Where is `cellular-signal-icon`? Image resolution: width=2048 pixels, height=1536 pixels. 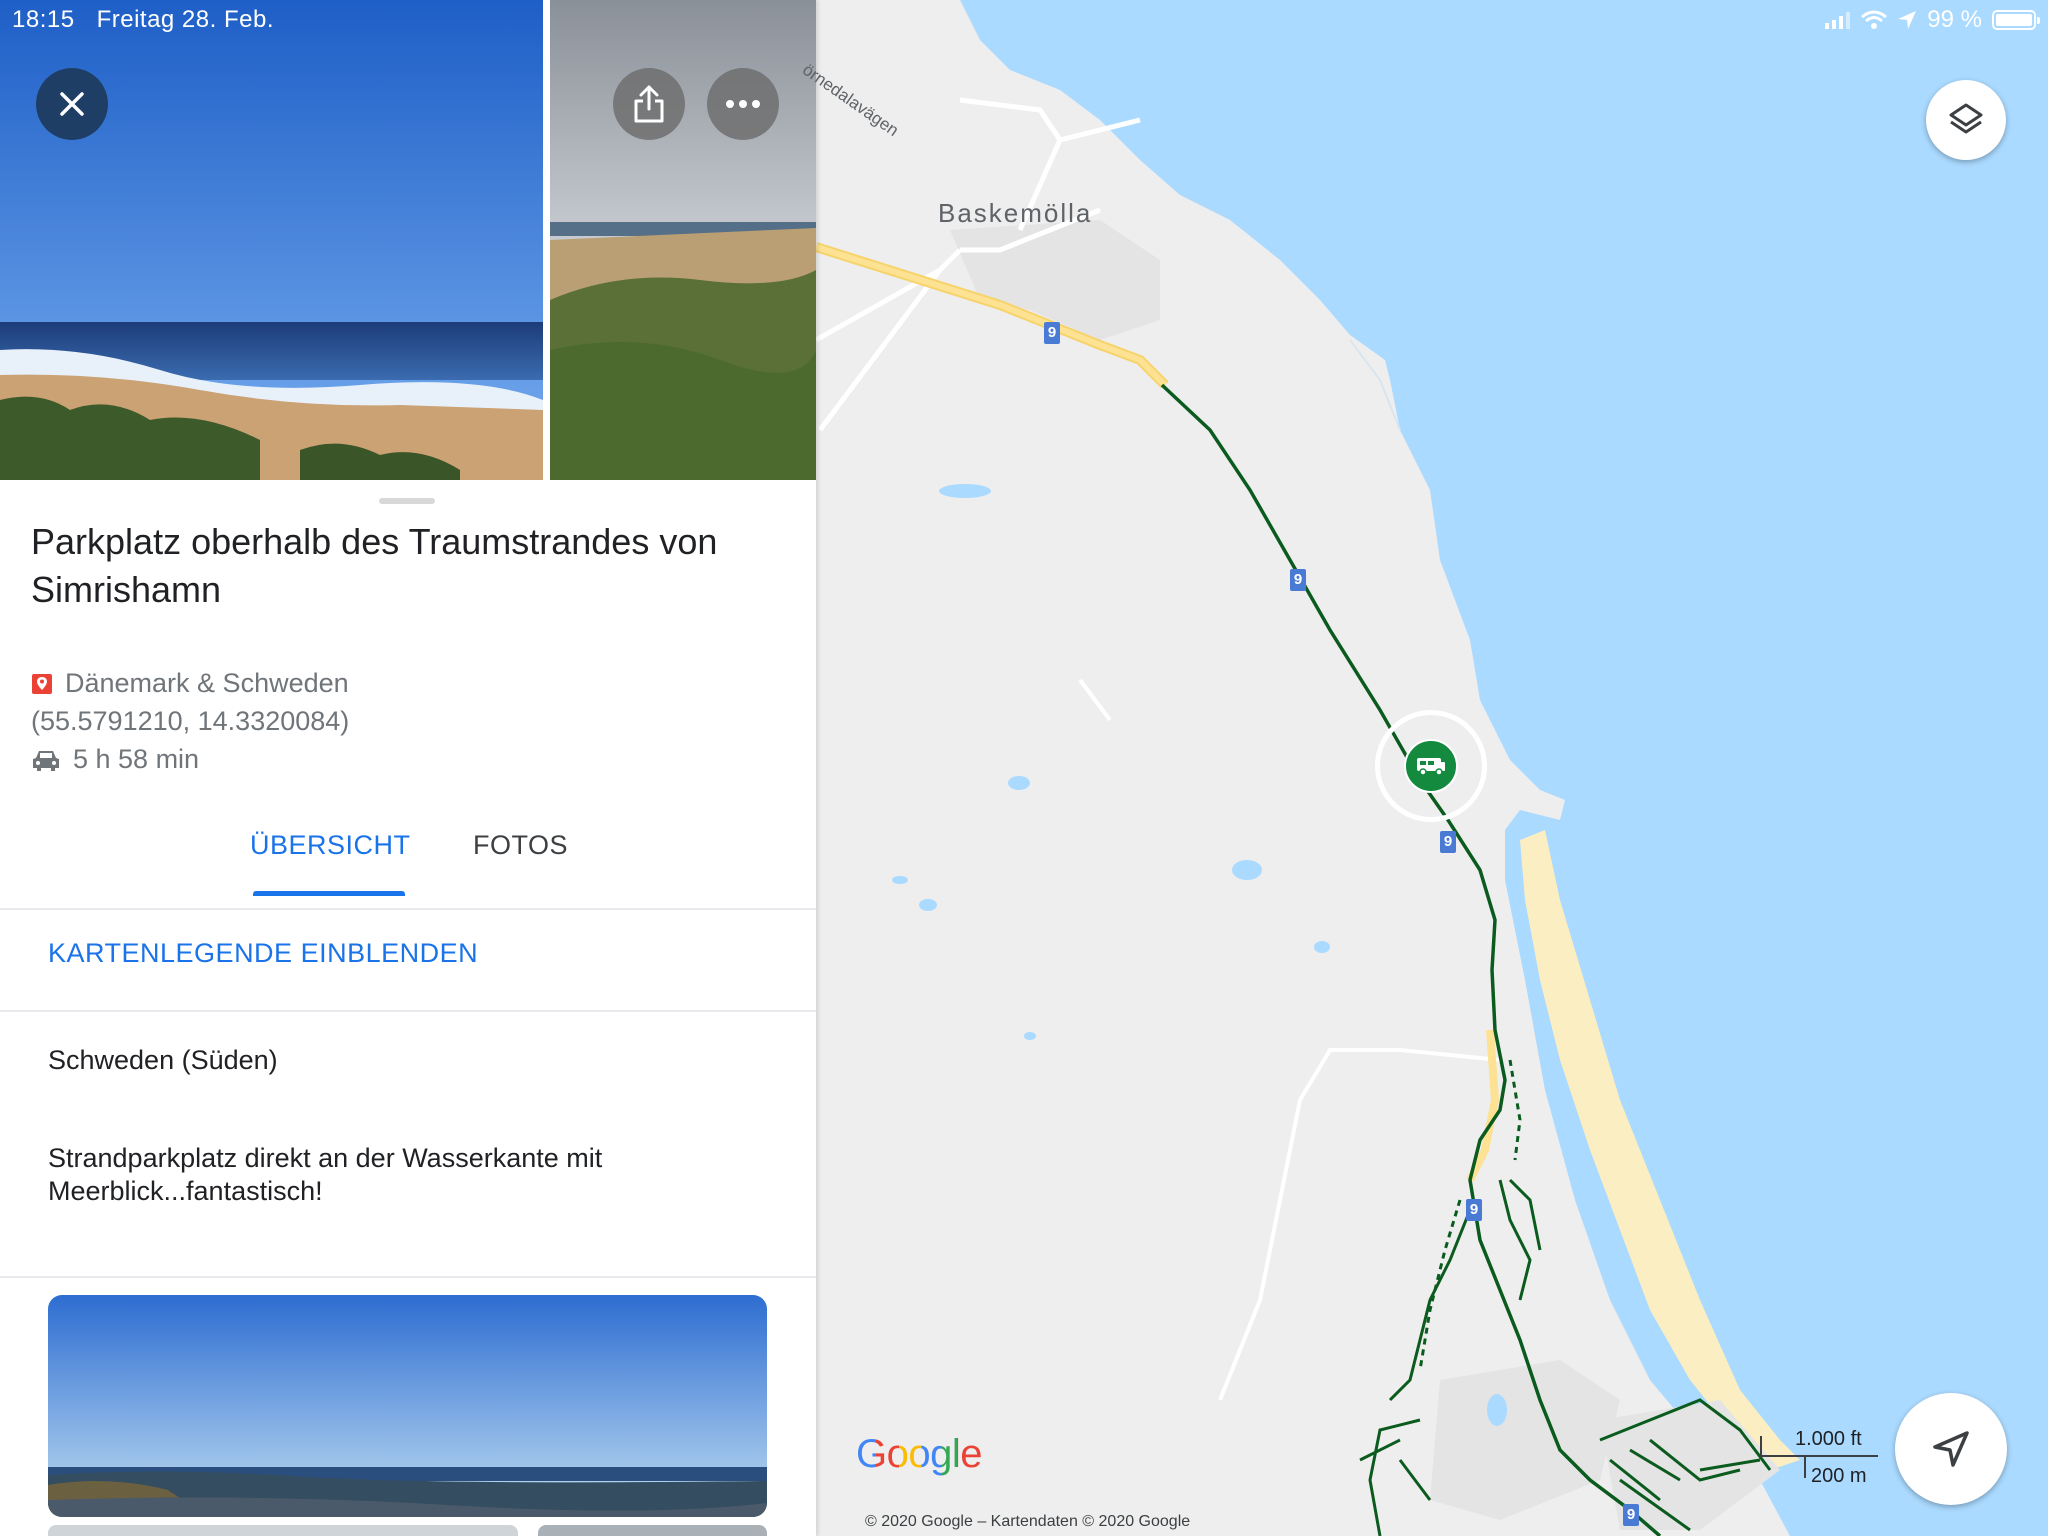 cellular-signal-icon is located at coordinates (1838, 20).